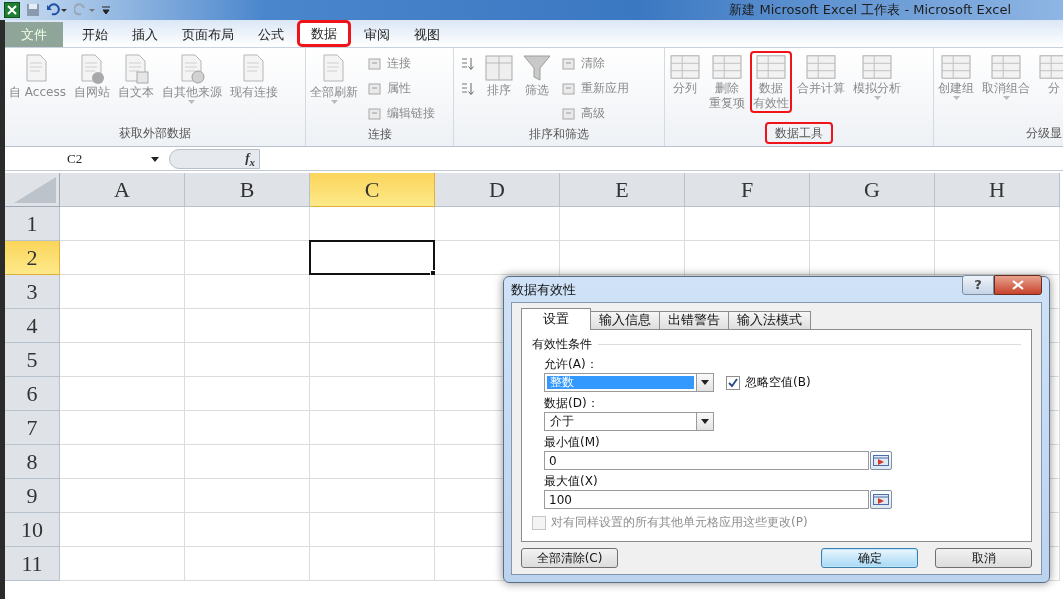  Describe the element at coordinates (155, 133) in the screenshot. I see `ribbon-group-label: 获取外部数据` at that location.